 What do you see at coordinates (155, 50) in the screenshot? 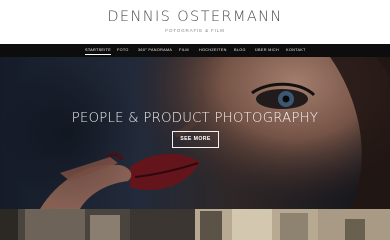
I see `nav-item-panorama: 360° PANORAMA` at bounding box center [155, 50].